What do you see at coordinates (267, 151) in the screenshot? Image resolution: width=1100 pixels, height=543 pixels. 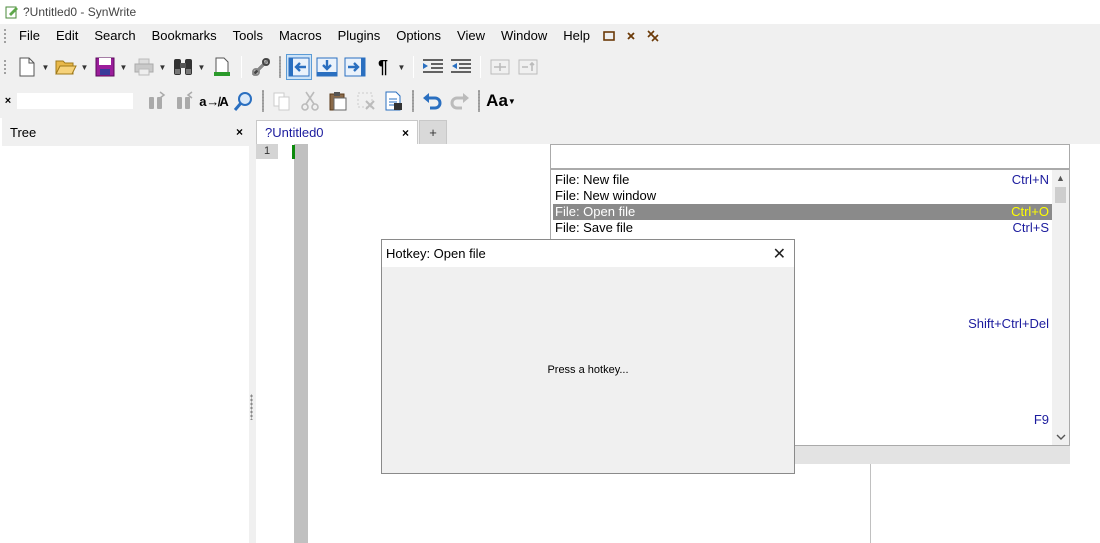 I see `line-number: 1` at bounding box center [267, 151].